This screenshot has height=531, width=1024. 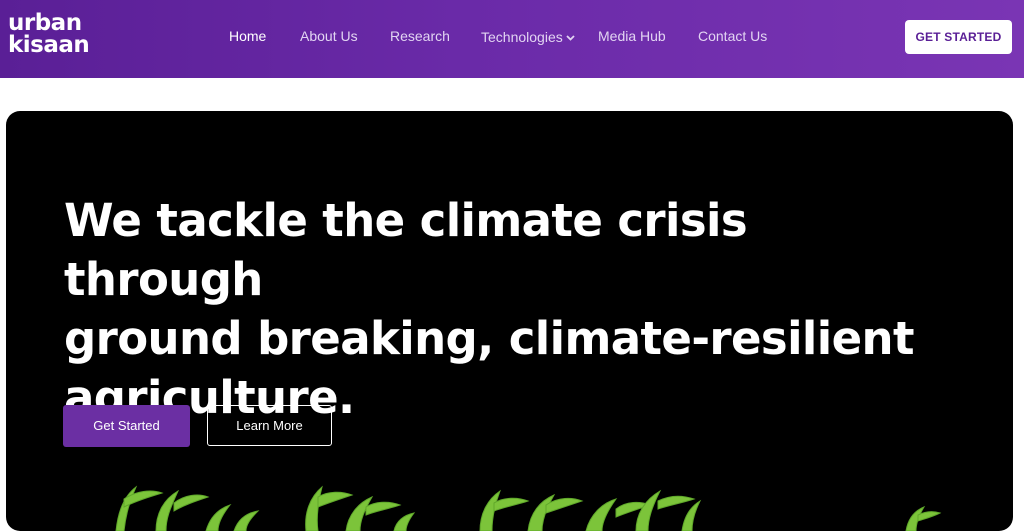 What do you see at coordinates (247, 36) in the screenshot?
I see `nav-home: Home` at bounding box center [247, 36].